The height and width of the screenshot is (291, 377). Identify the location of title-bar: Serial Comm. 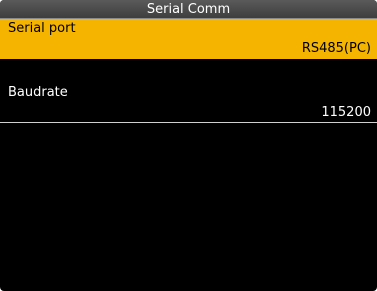
(188, 9).